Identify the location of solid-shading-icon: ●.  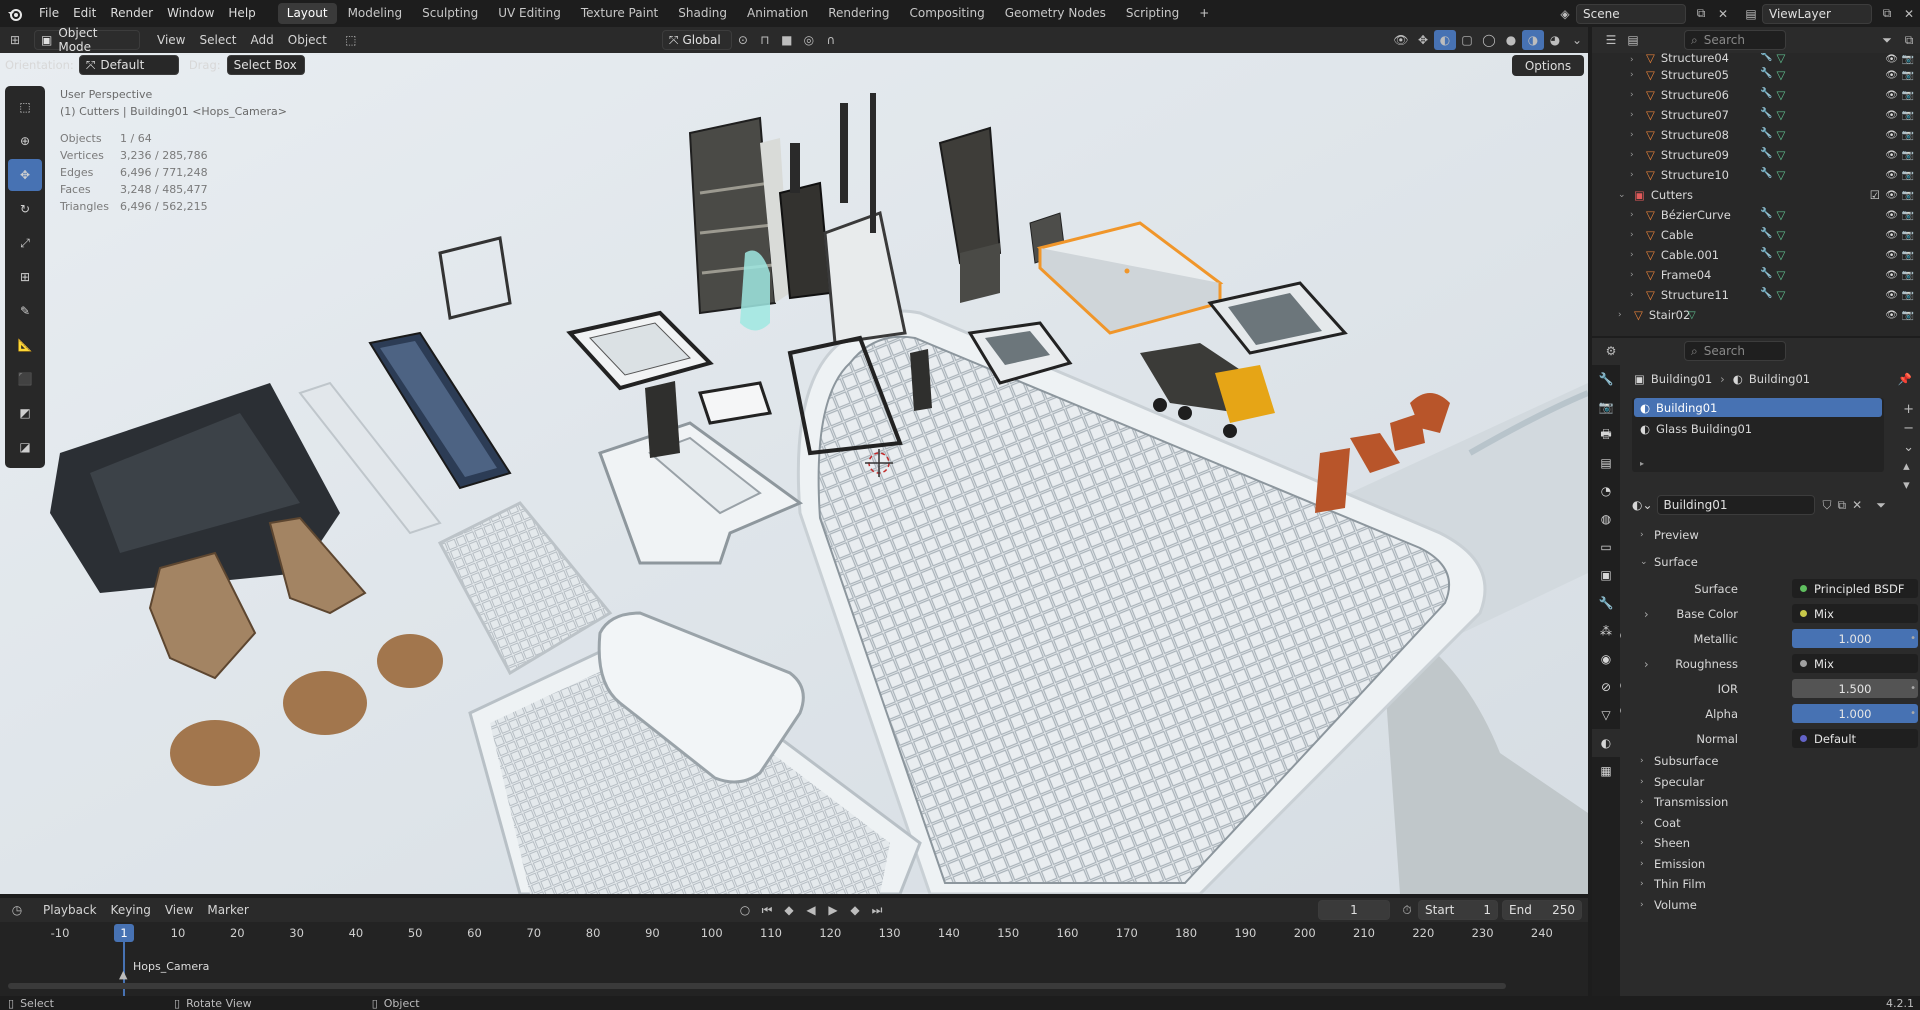
(1511, 40).